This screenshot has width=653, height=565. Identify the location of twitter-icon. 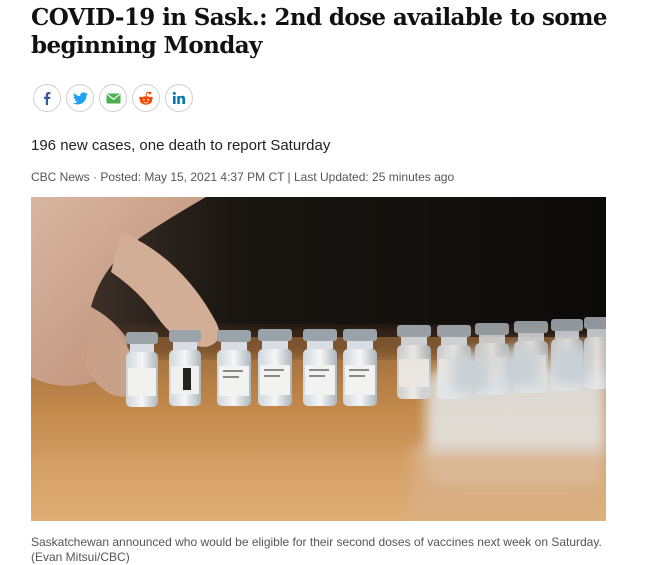
(80, 97).